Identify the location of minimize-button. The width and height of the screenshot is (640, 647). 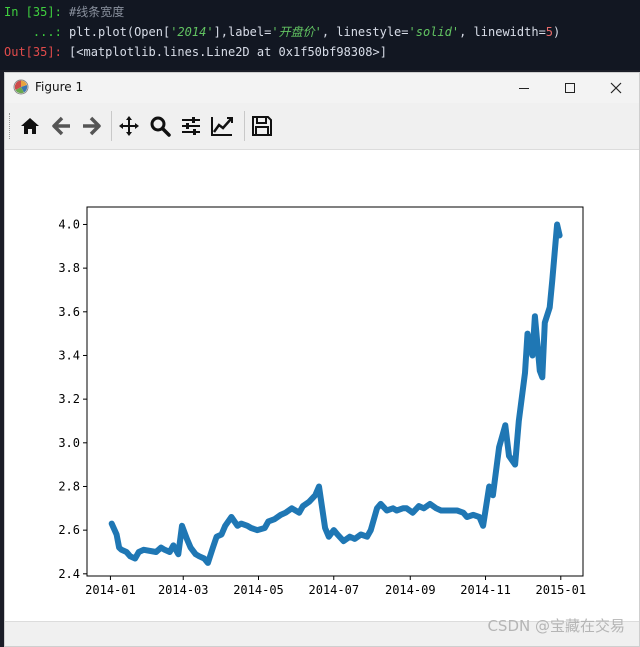
(524, 88).